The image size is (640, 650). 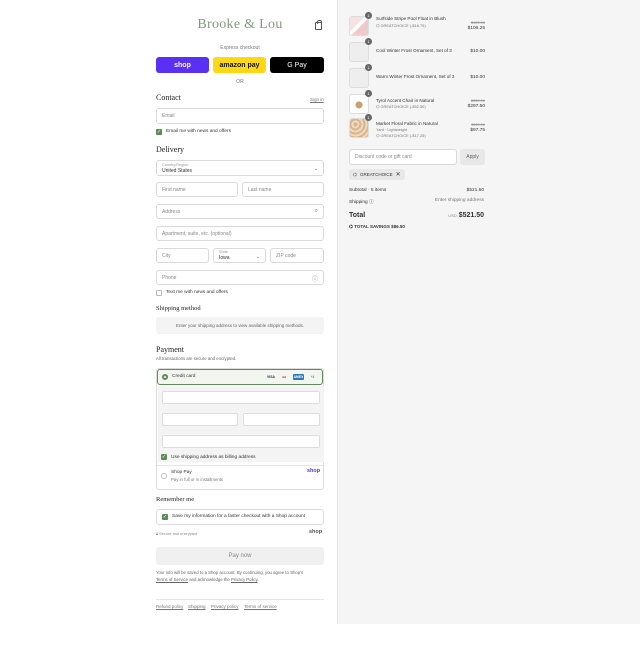 I want to click on contact-heading: Contact, so click(x=168, y=97).